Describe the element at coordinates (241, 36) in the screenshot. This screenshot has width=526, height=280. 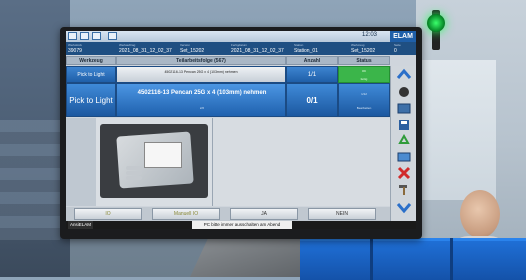
I see `title-bar: 12:03 ELAM` at that location.